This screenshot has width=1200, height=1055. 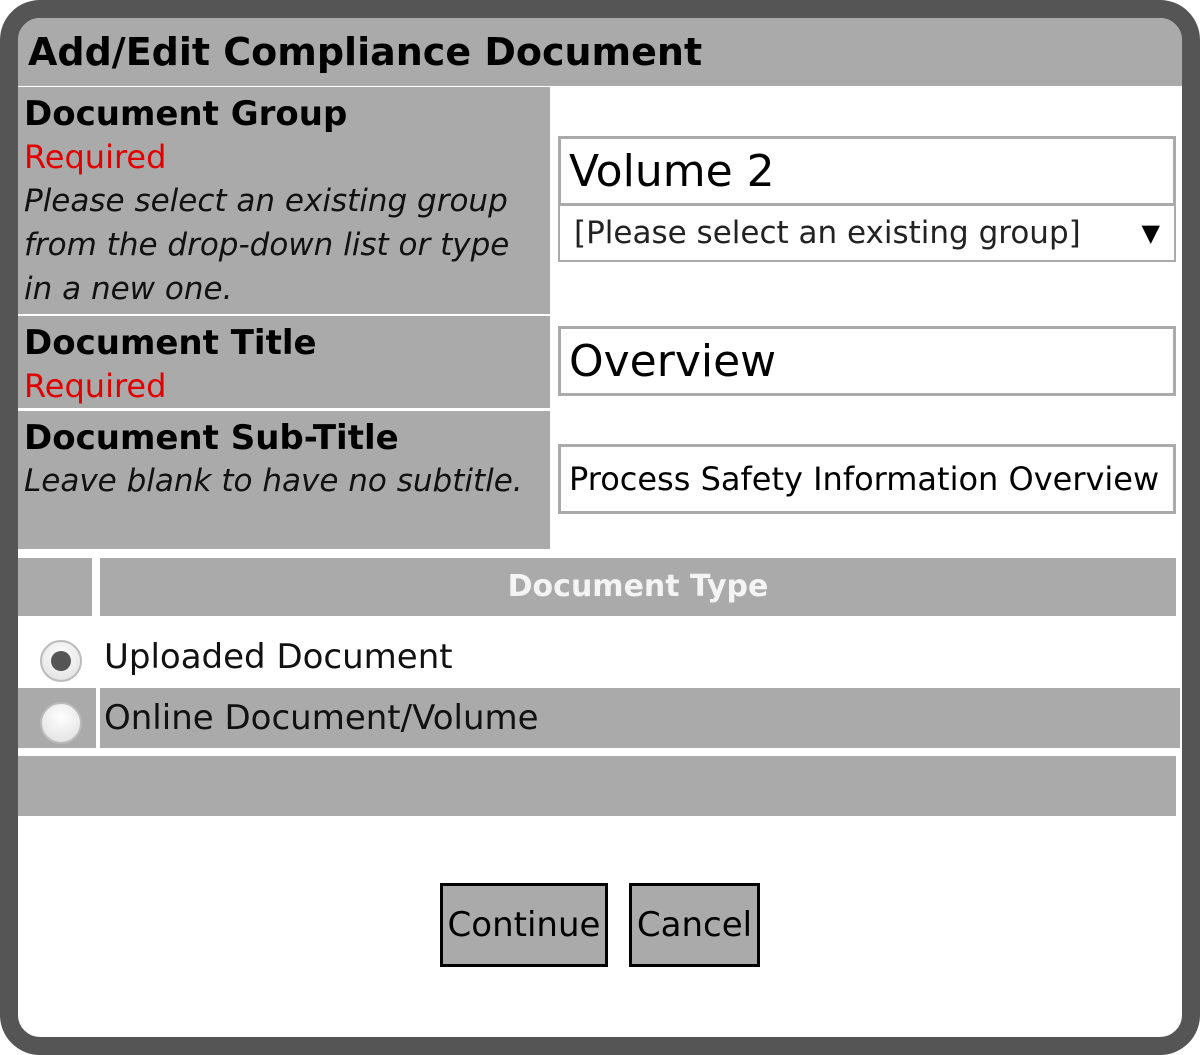 What do you see at coordinates (98, 718) in the screenshot?
I see `online-document-row-divider` at bounding box center [98, 718].